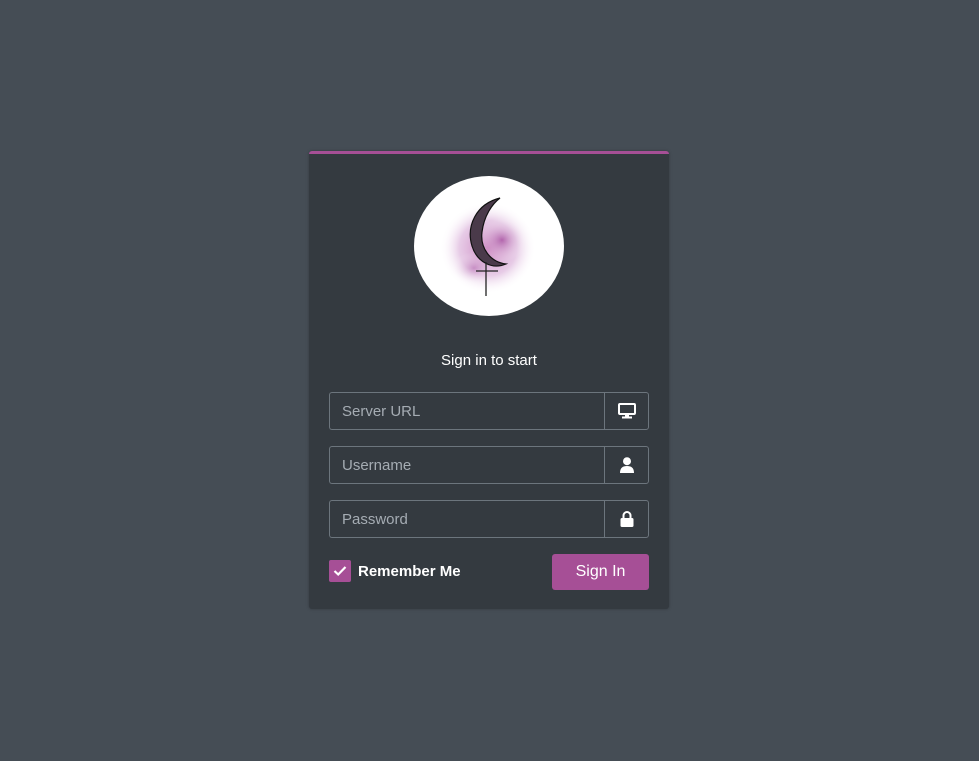 The image size is (979, 761). I want to click on server-url-addon, so click(626, 411).